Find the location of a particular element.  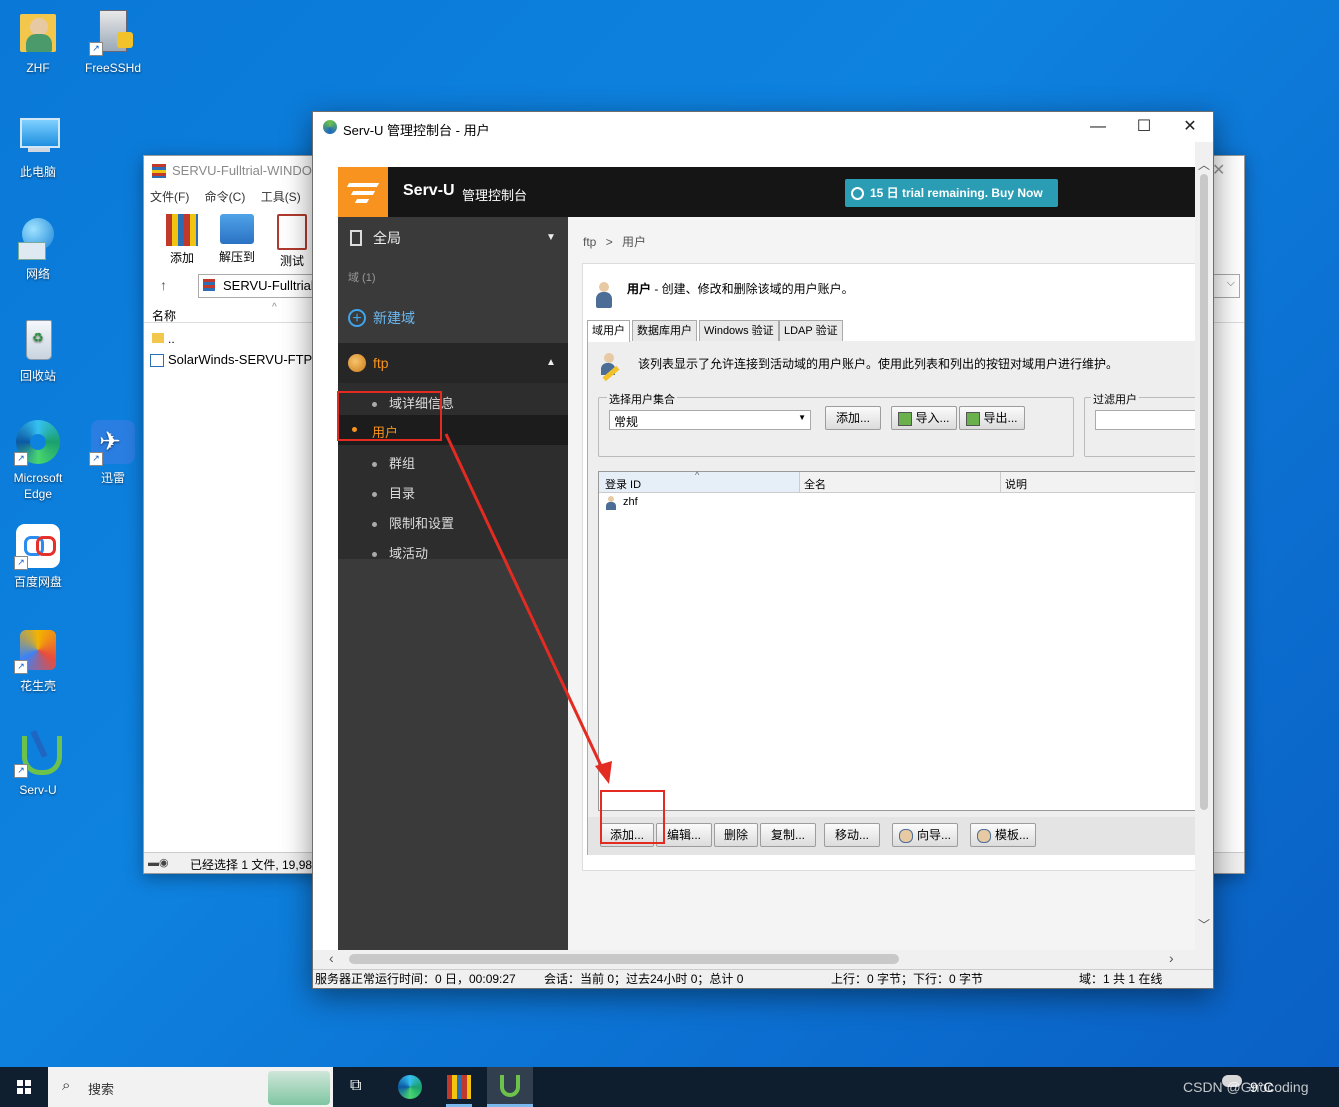

edge-taskbar-icon is located at coordinates (410, 1087).